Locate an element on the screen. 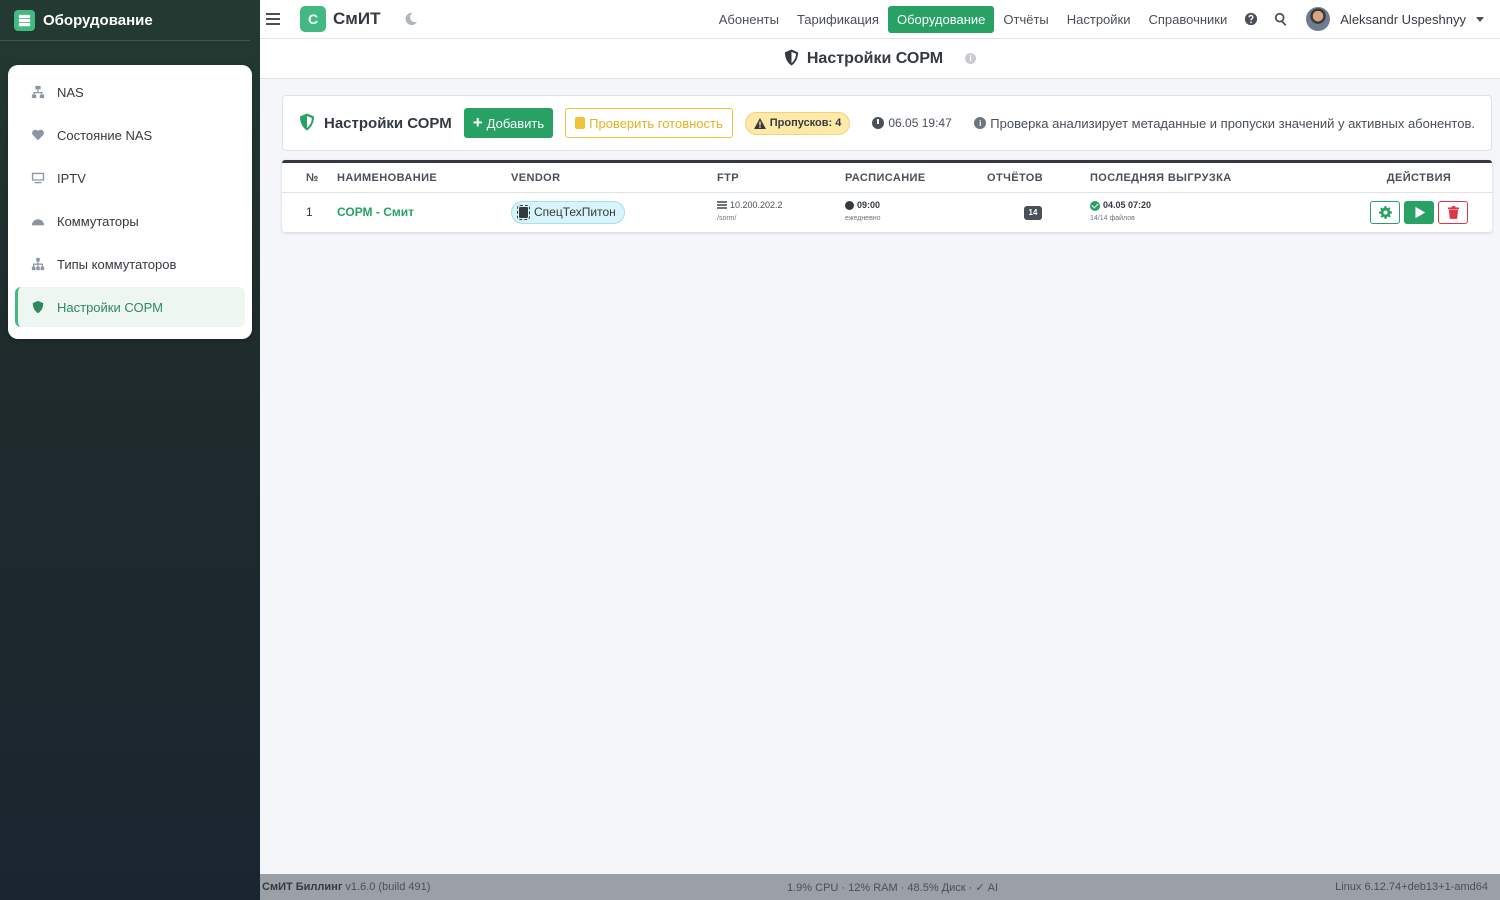 The image size is (1500, 900). gaps-count: Пропусков: 4 is located at coordinates (805, 123).